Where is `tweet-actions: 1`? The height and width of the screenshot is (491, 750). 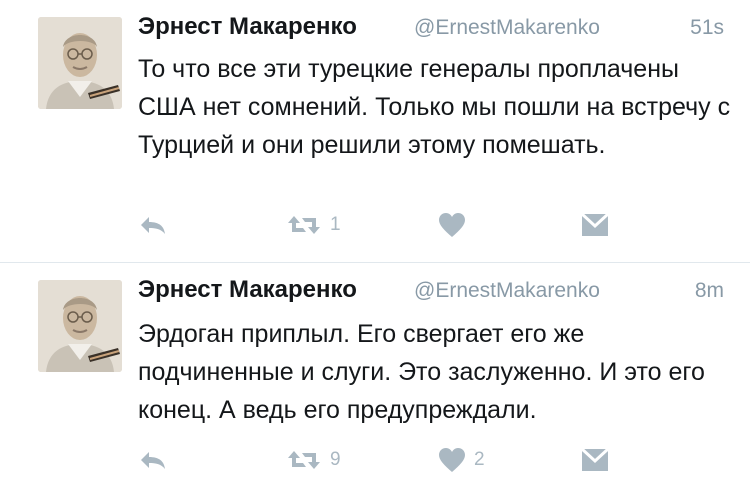 tweet-actions: 1 is located at coordinates (375, 225).